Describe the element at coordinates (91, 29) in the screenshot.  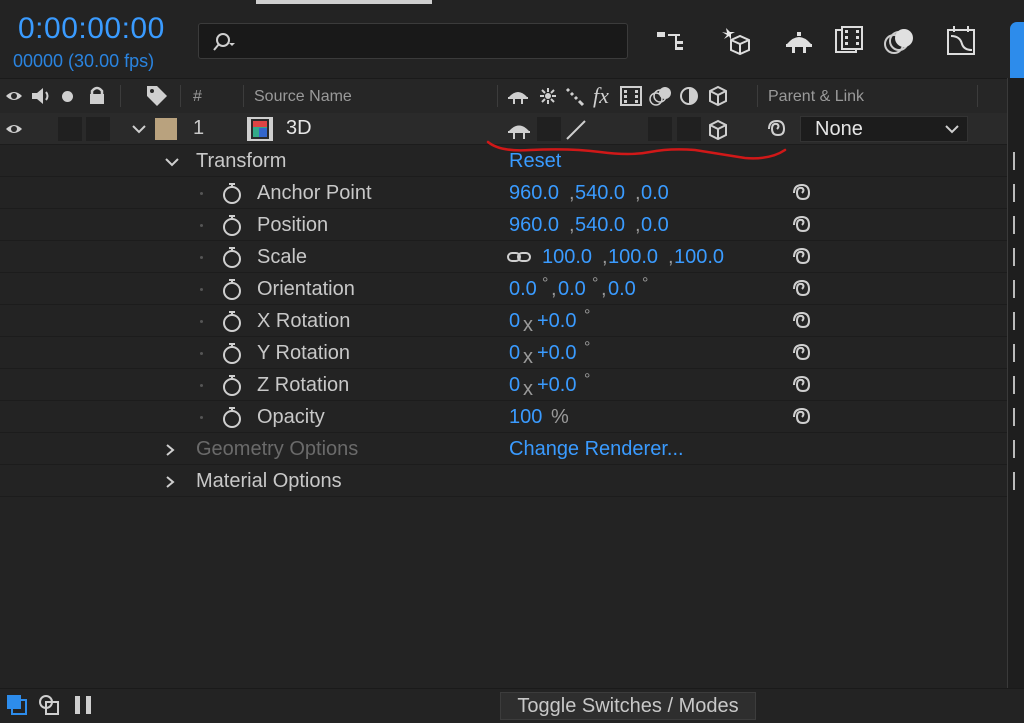
I see `current-time-display: 0:00:00:00` at that location.